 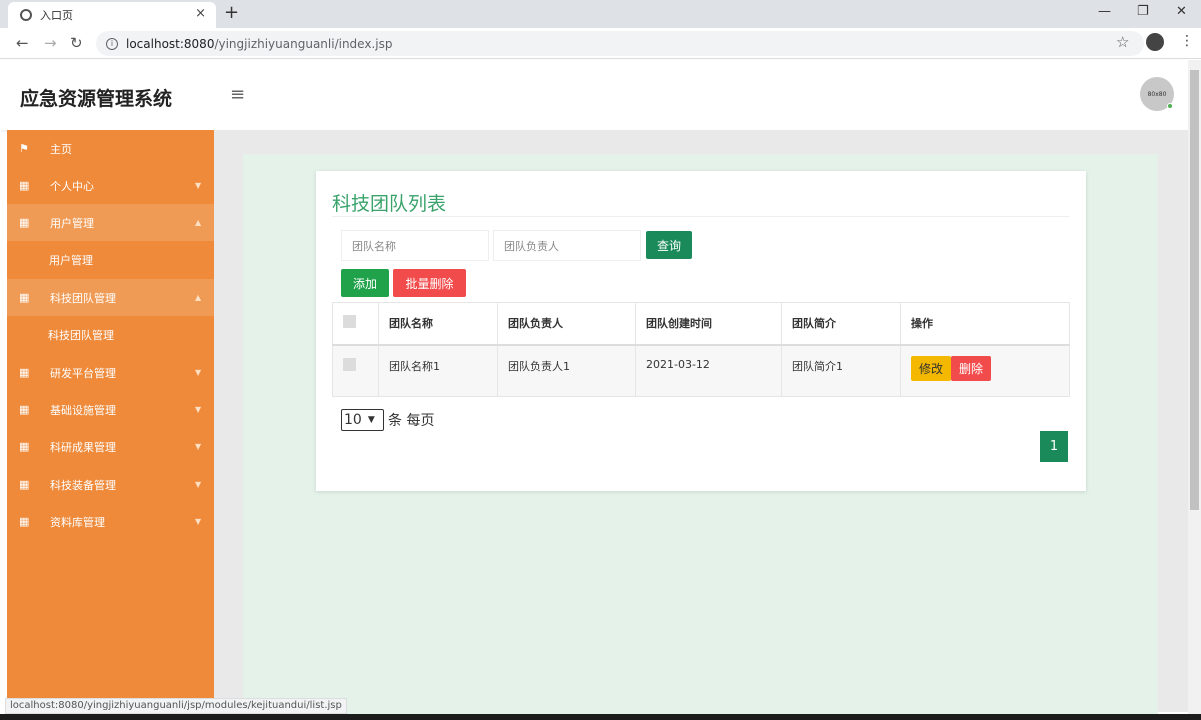 What do you see at coordinates (110, 222) in the screenshot?
I see `sidebar-item-user-management: ▦ 用户管理 ▲` at bounding box center [110, 222].